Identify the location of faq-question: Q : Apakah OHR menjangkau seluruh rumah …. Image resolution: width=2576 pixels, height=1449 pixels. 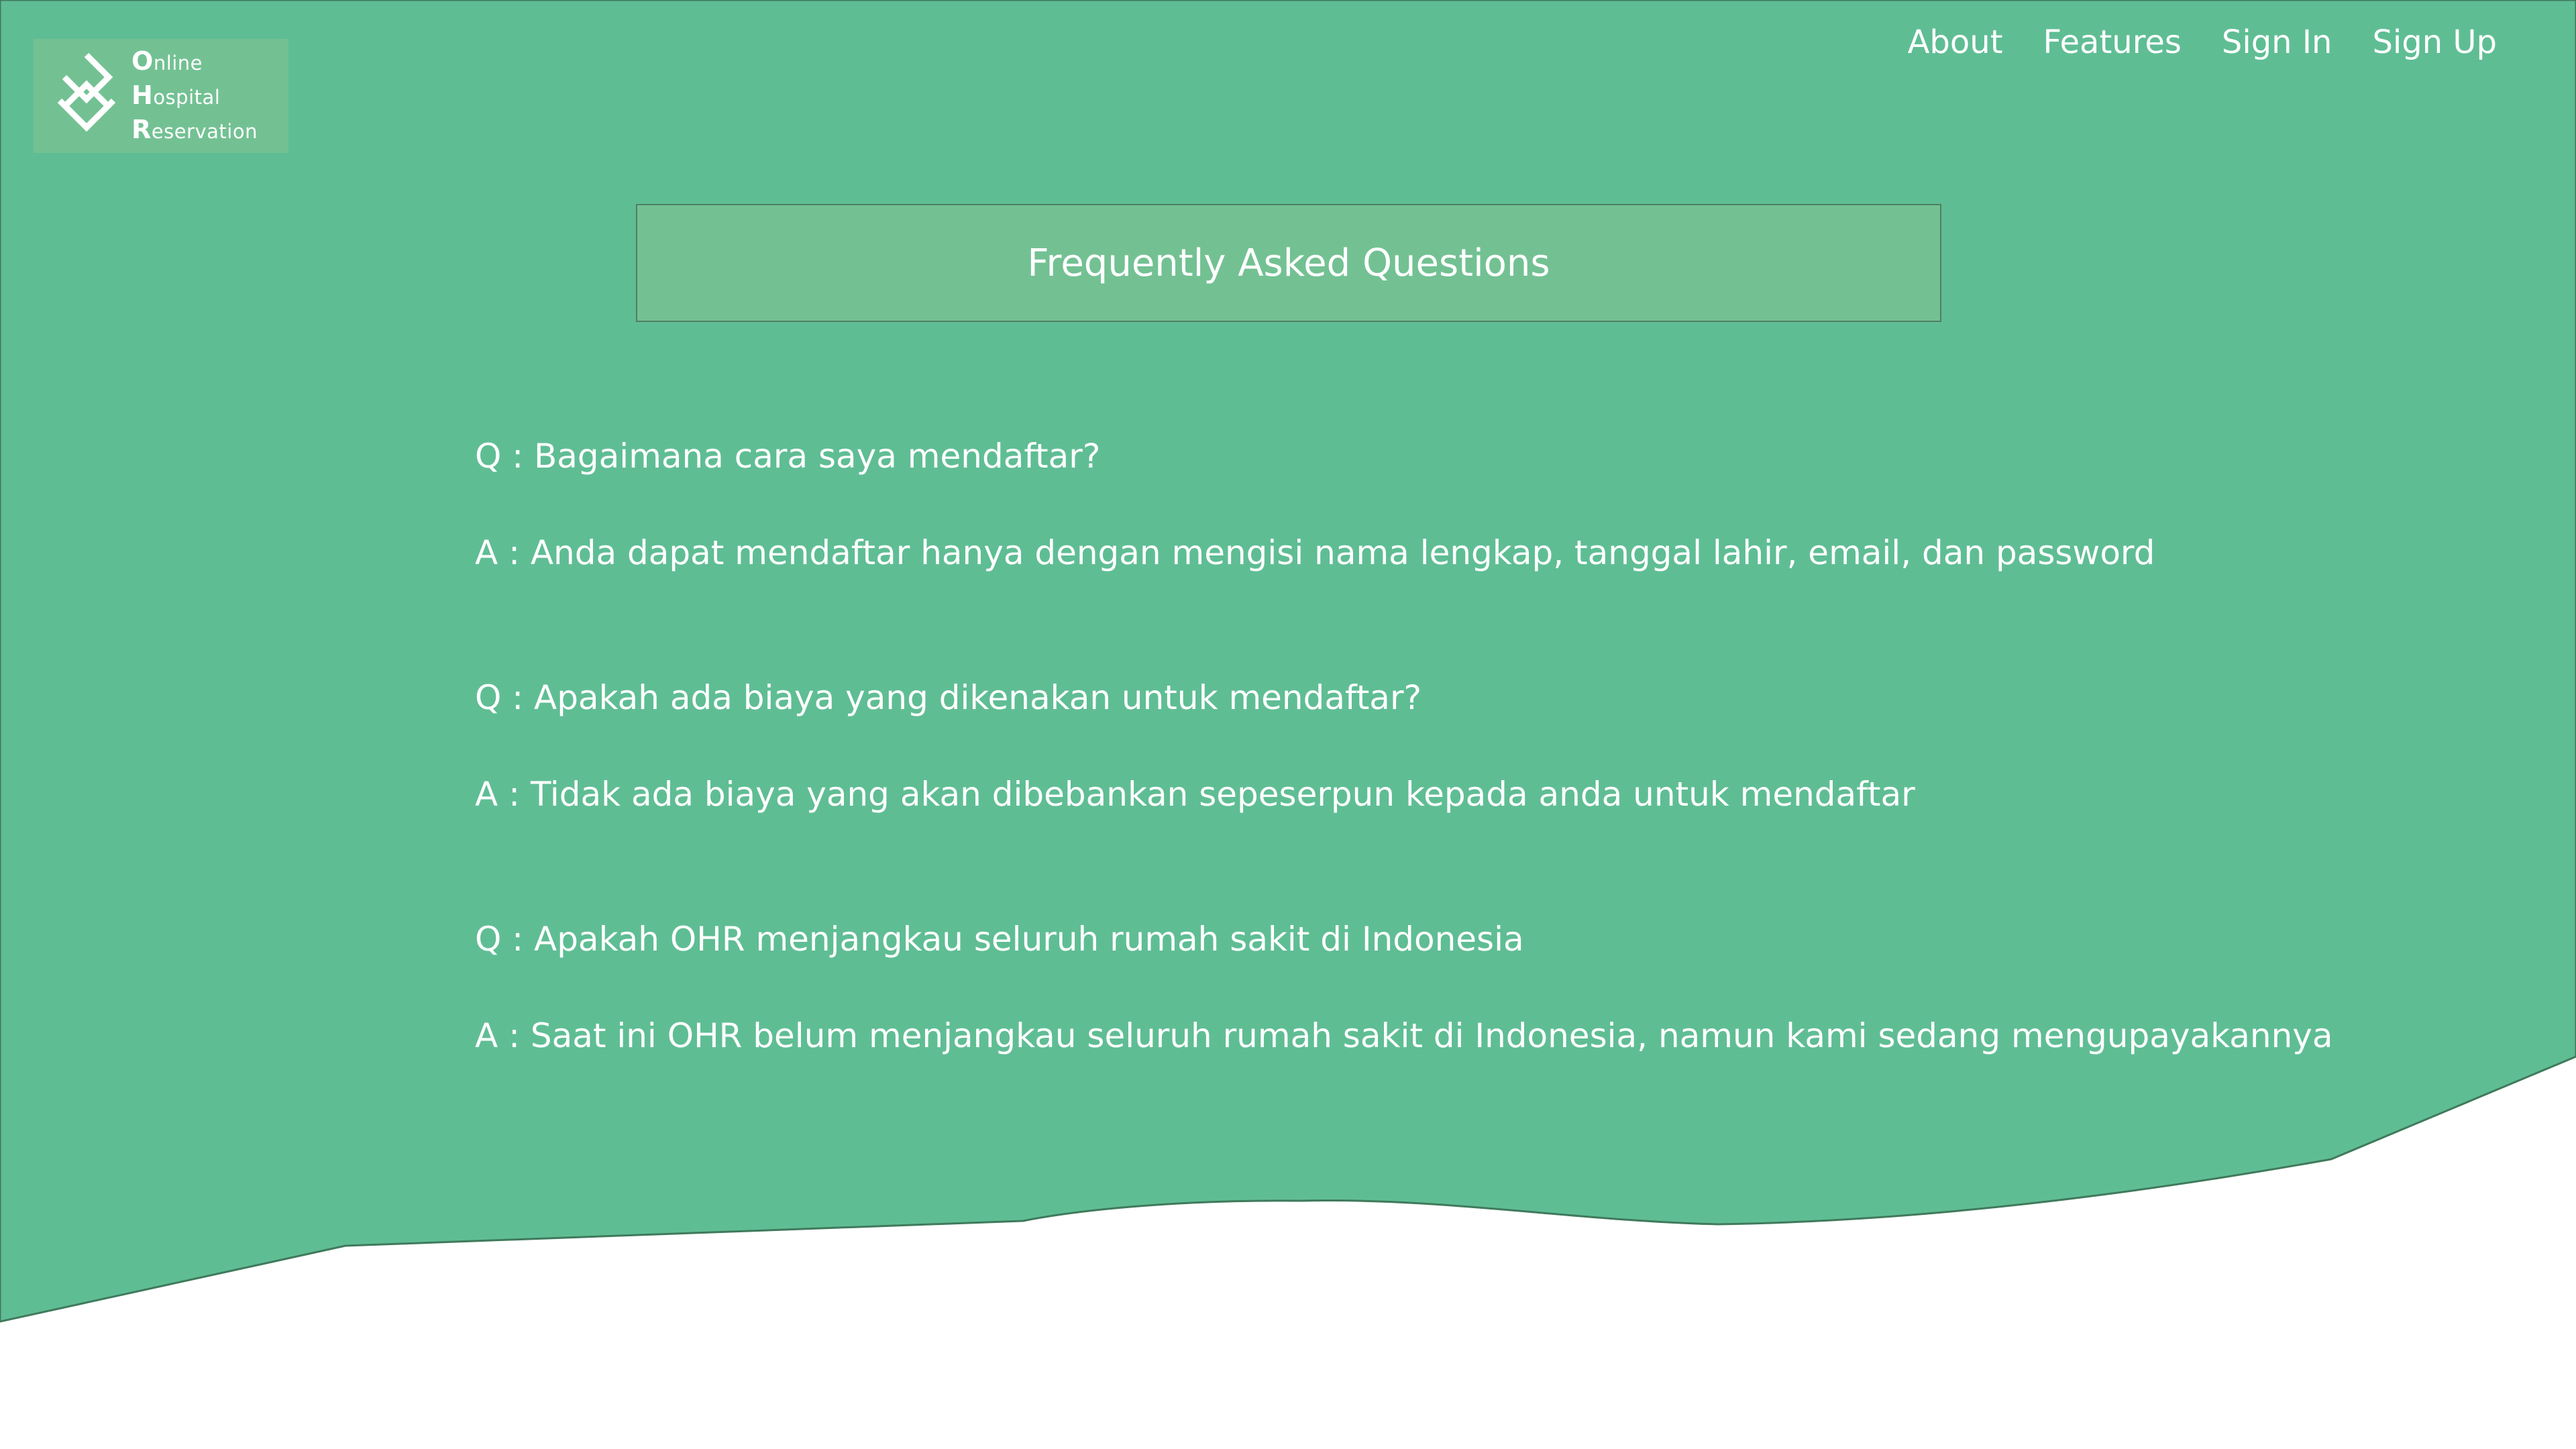
(999, 939).